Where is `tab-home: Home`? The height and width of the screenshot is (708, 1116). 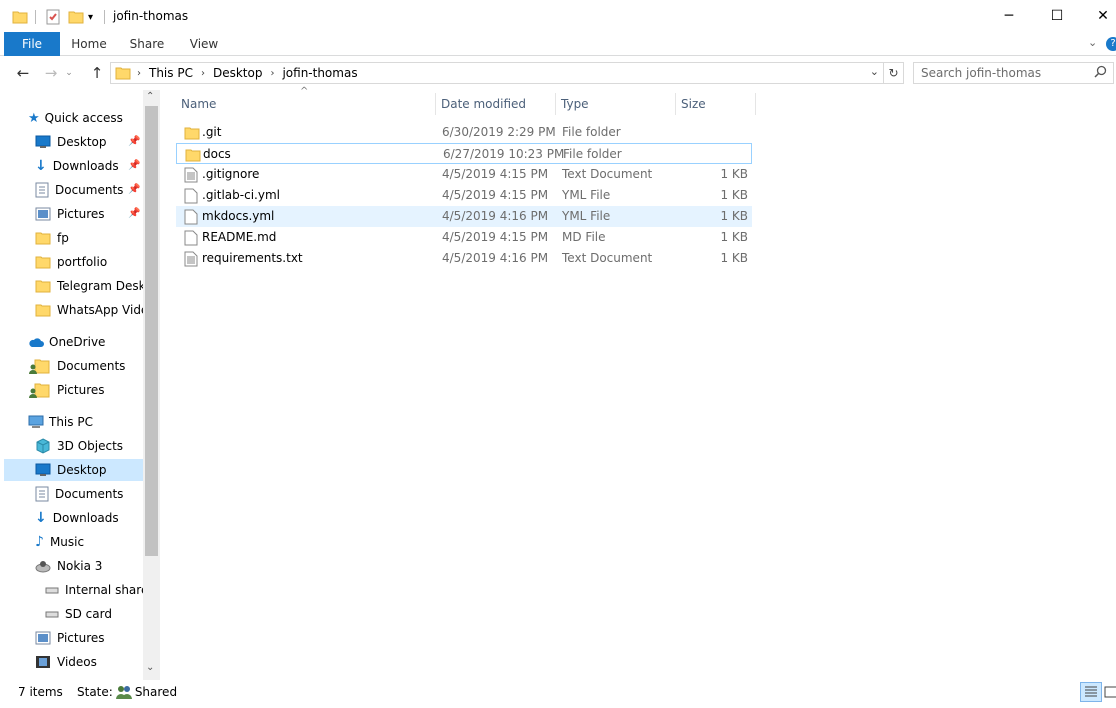
tab-home: Home is located at coordinates (89, 44).